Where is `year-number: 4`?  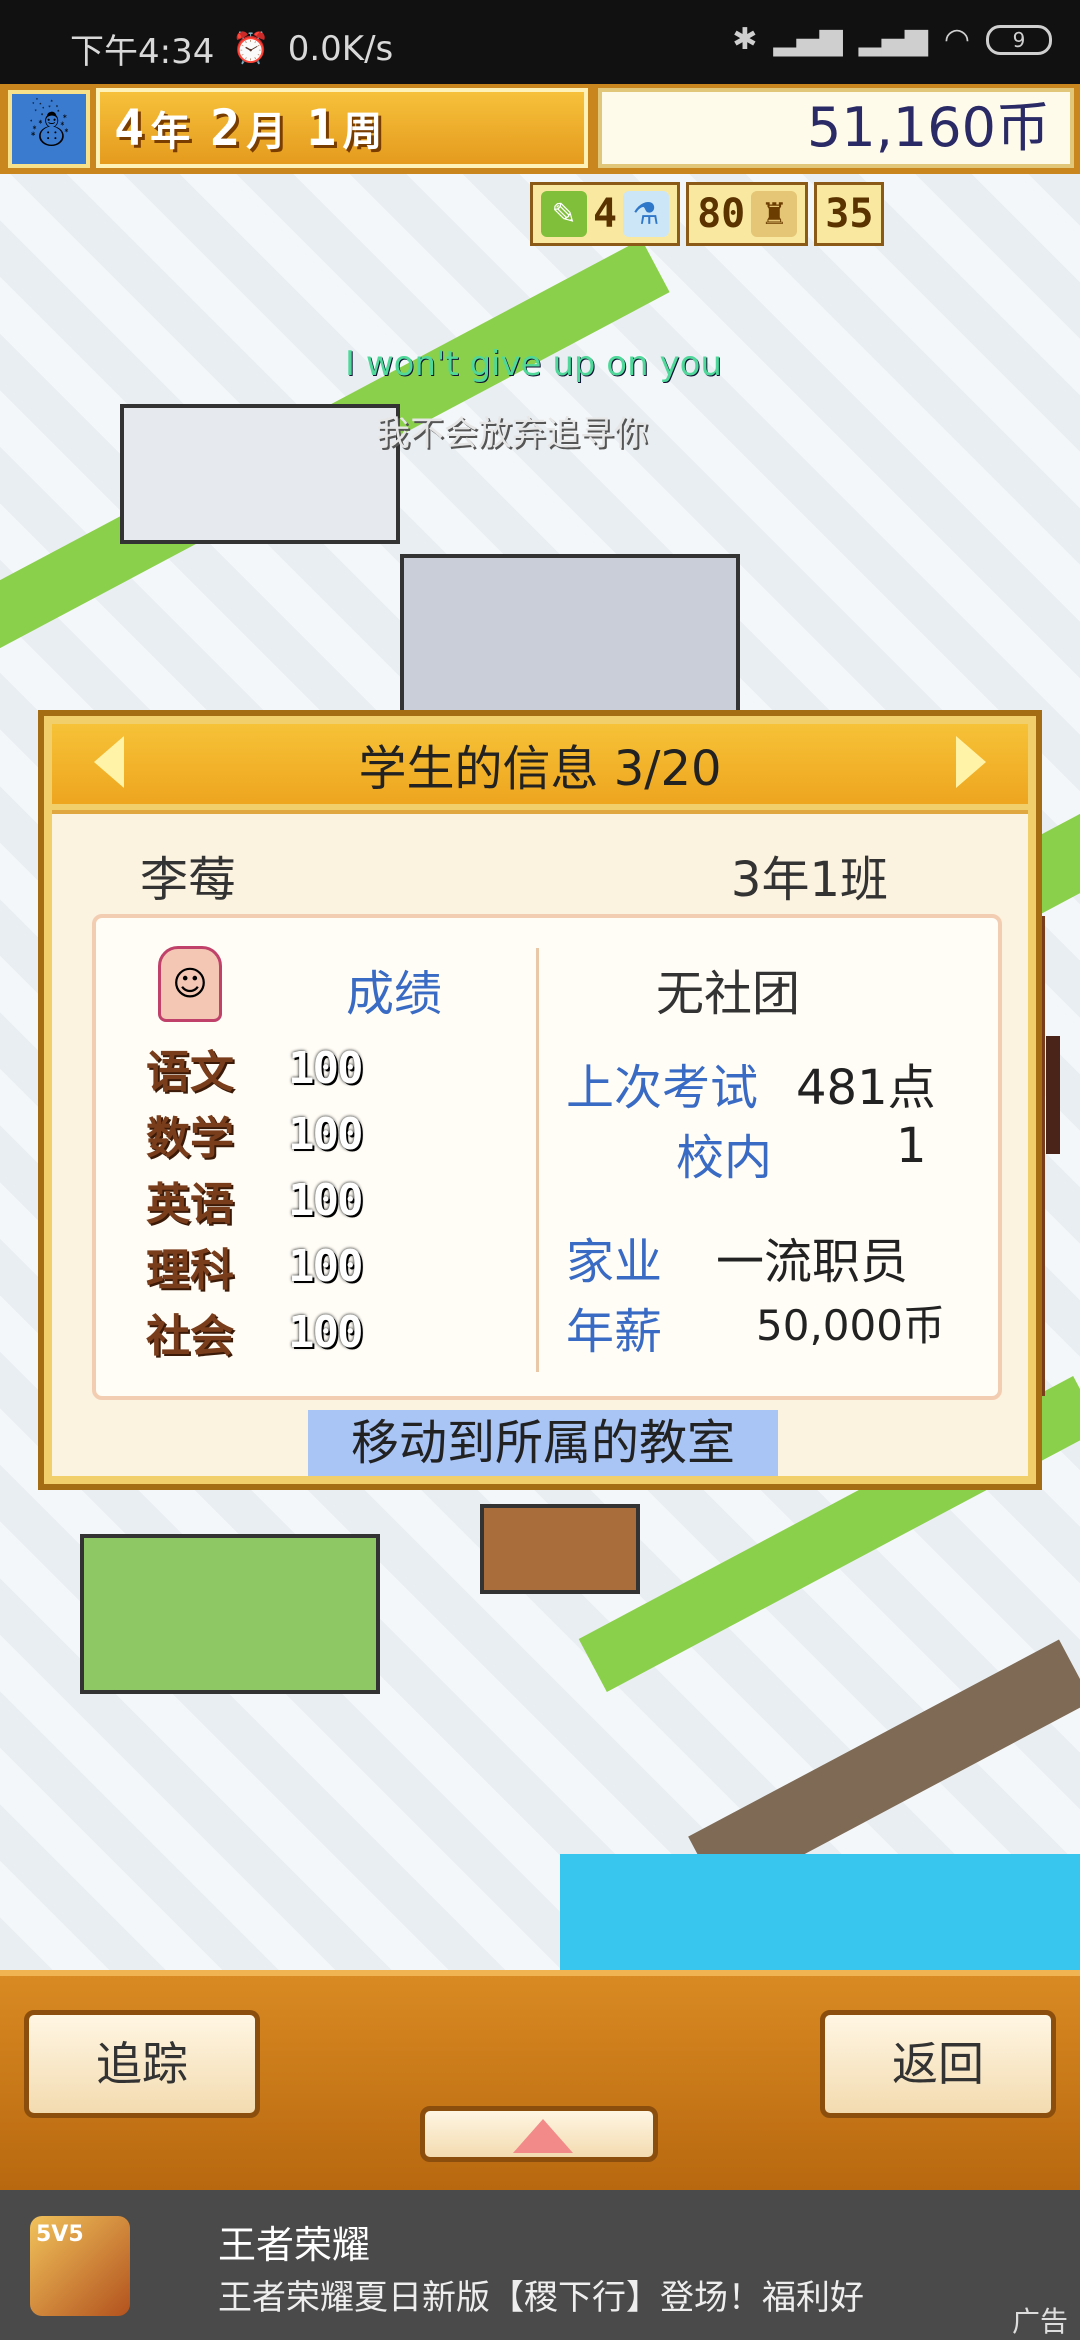
year-number: 4 is located at coordinates (129, 128).